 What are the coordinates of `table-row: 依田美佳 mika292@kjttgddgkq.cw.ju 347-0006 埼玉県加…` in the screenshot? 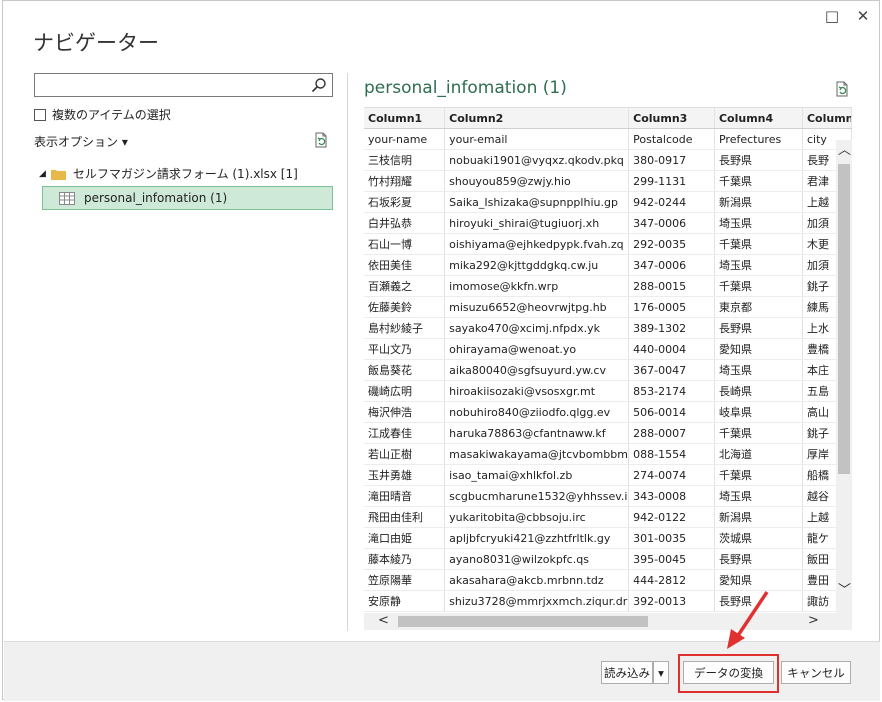 It's located at (608, 265).